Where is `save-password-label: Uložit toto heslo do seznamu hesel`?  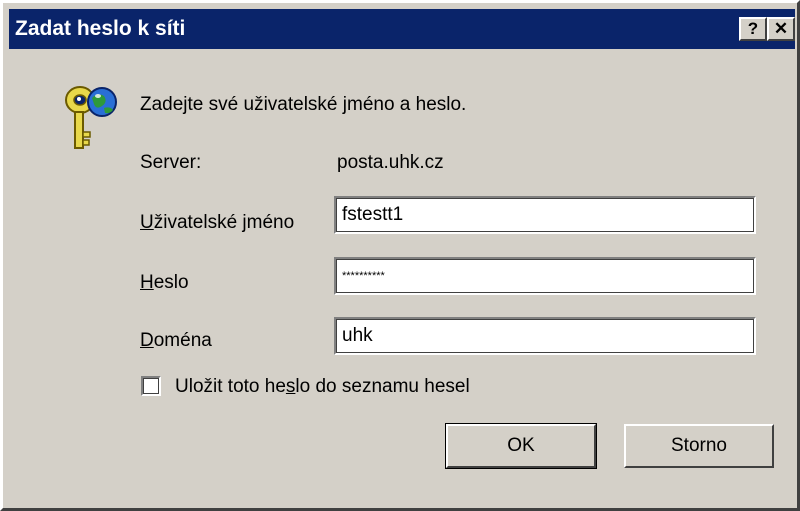
save-password-label: Uložit toto heslo do seznamu hesel is located at coordinates (322, 387).